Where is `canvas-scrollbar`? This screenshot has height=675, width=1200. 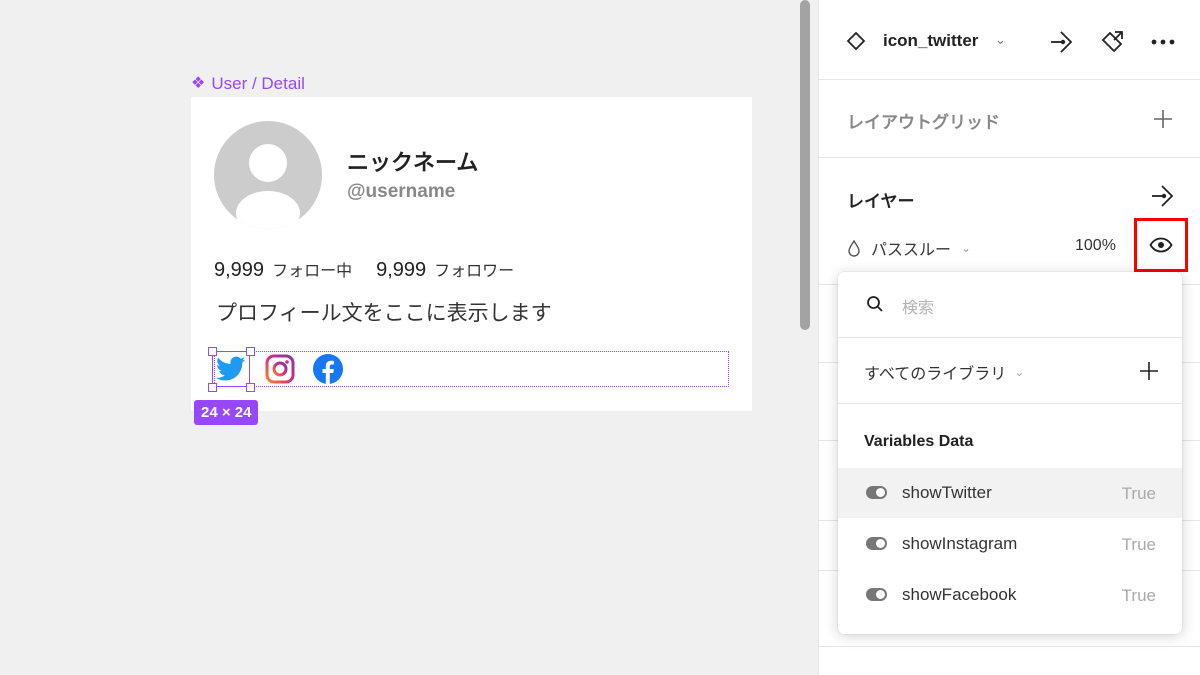 canvas-scrollbar is located at coordinates (805, 165).